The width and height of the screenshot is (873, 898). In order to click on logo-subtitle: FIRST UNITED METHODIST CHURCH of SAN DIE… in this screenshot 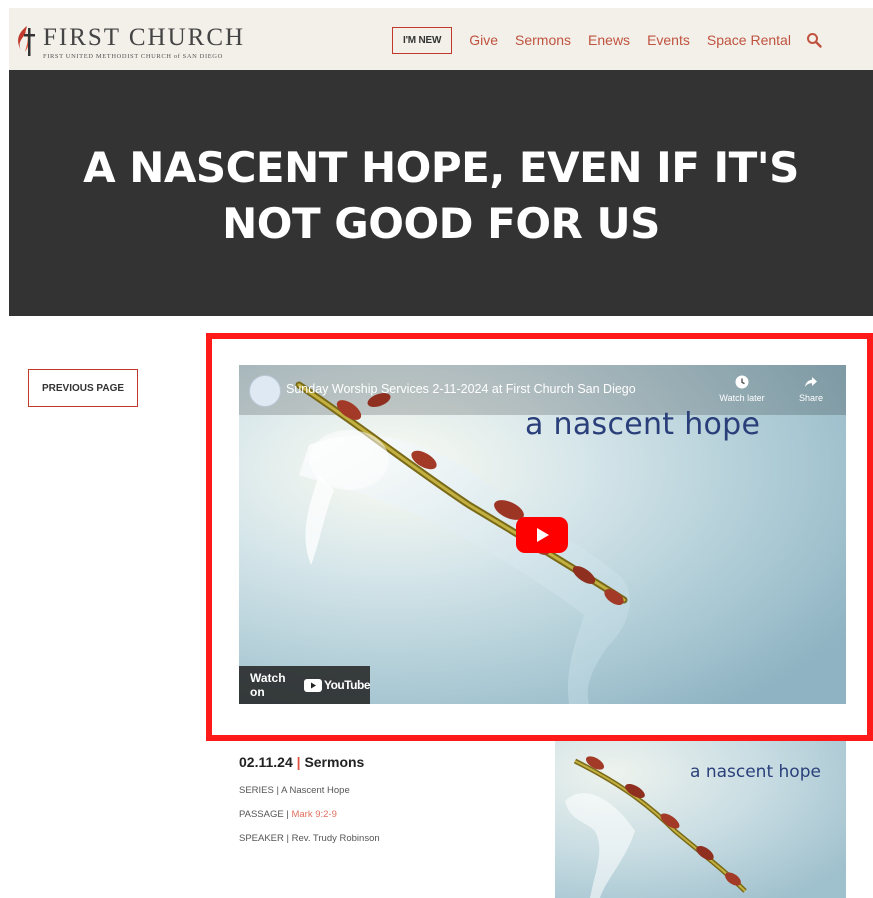, I will do `click(133, 56)`.